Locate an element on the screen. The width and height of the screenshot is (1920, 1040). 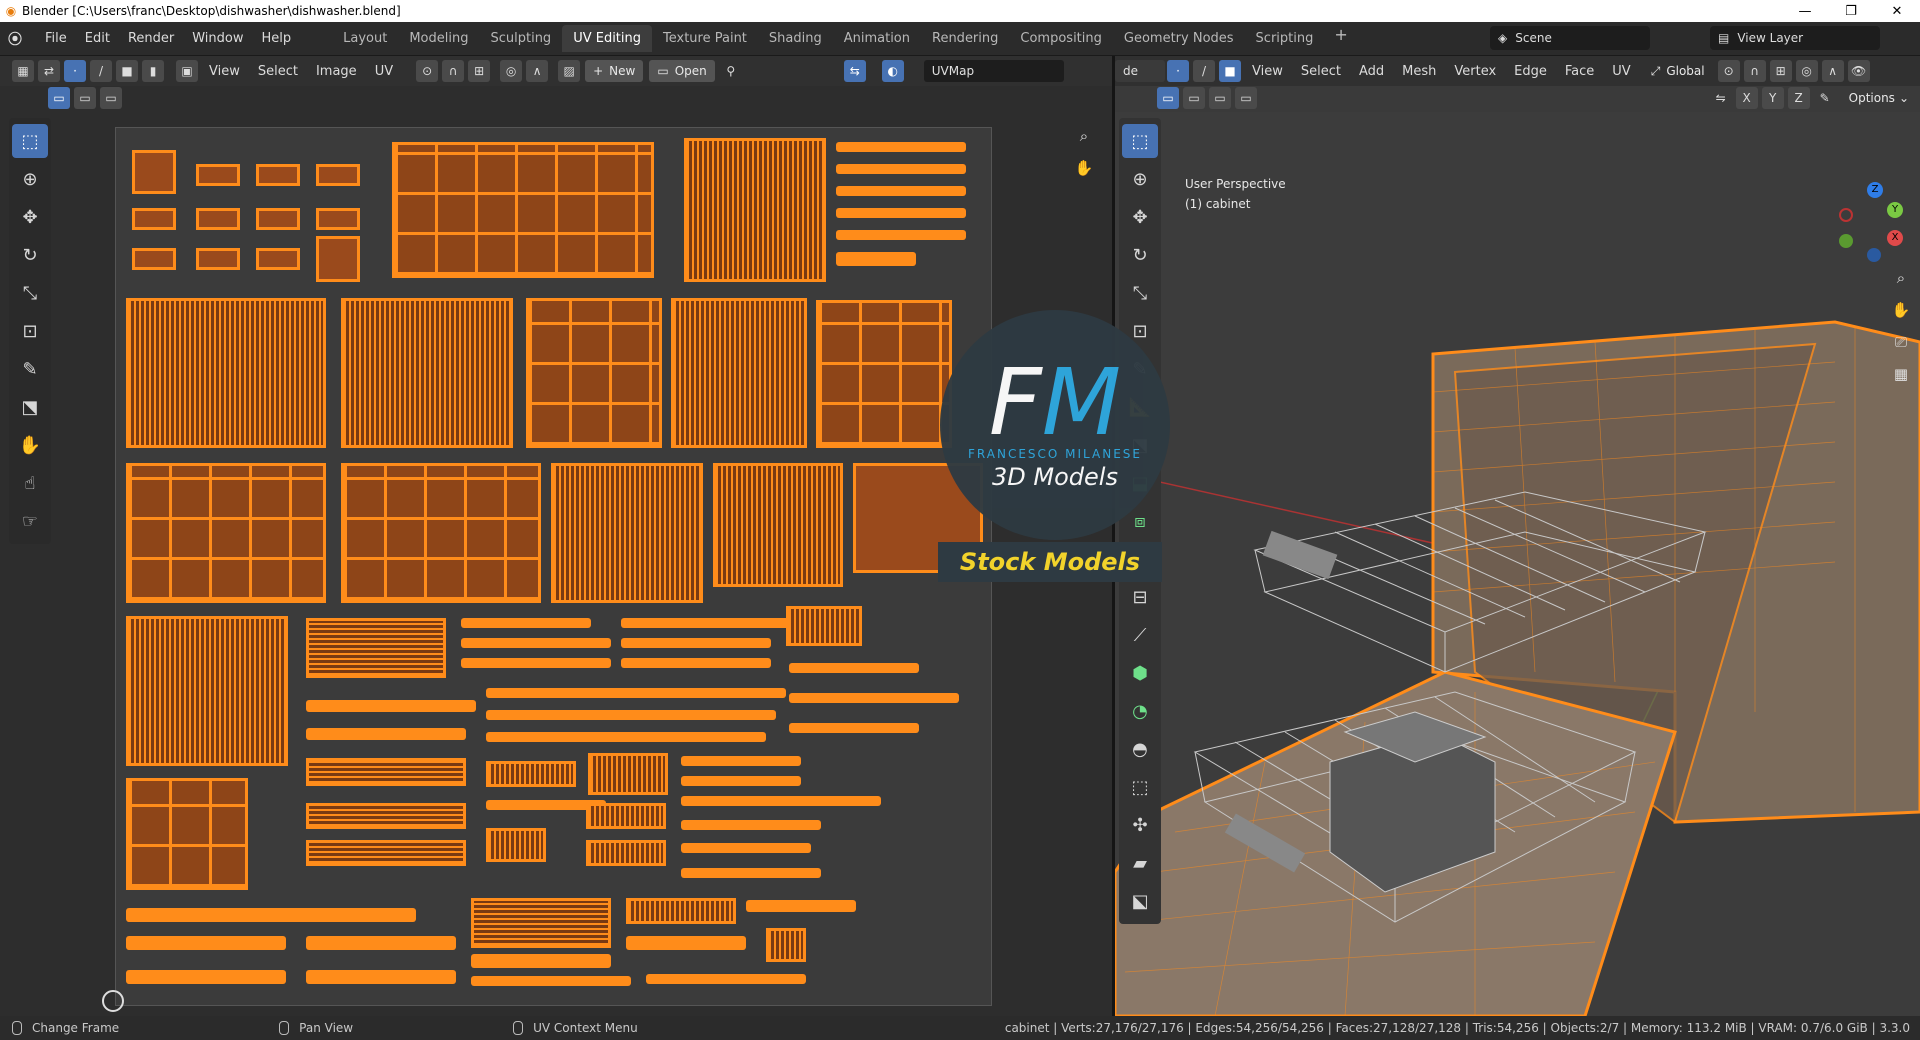
uv-menu-uv: UV is located at coordinates (384, 71).